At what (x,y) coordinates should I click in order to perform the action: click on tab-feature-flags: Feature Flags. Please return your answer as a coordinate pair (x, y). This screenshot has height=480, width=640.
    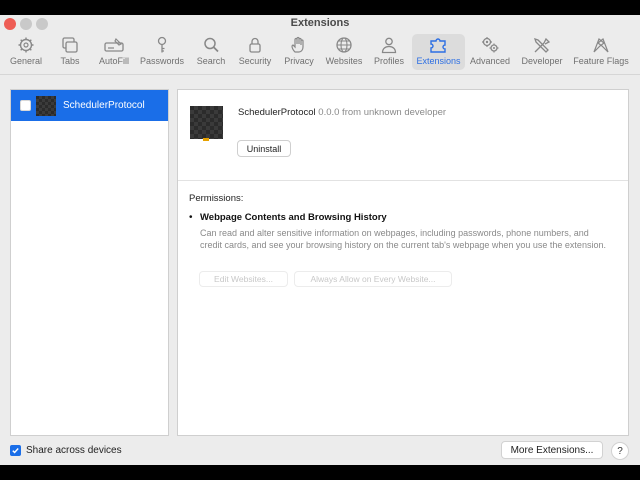
    Looking at the image, I should click on (601, 52).